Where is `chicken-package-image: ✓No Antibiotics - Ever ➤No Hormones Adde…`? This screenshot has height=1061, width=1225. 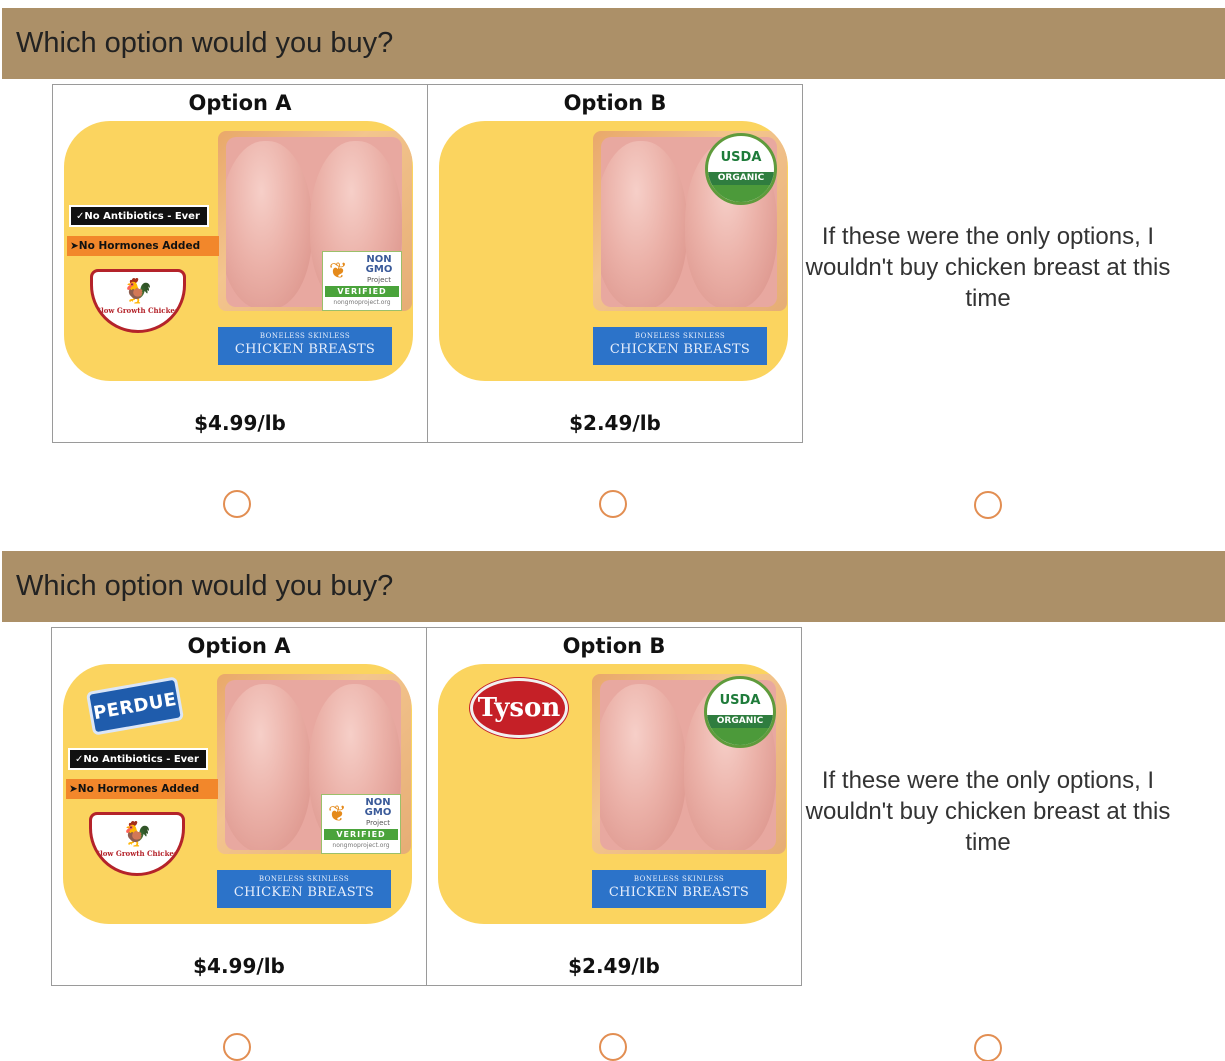 chicken-package-image: ✓No Antibiotics - Ever ➤No Hormones Adde… is located at coordinates (238, 251).